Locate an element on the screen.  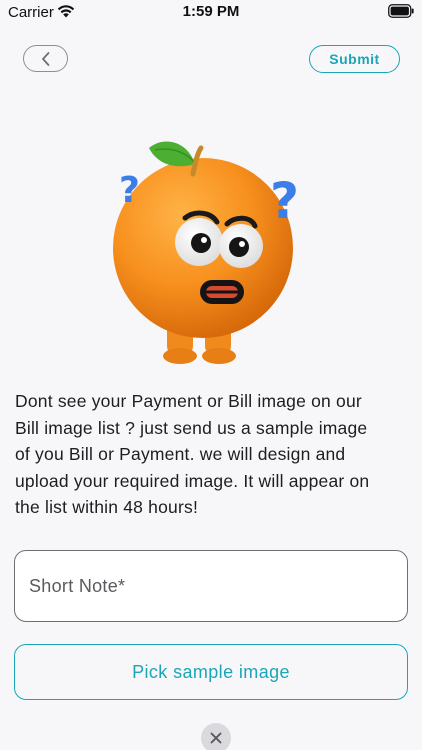
submit-button: Submit is located at coordinates (354, 59).